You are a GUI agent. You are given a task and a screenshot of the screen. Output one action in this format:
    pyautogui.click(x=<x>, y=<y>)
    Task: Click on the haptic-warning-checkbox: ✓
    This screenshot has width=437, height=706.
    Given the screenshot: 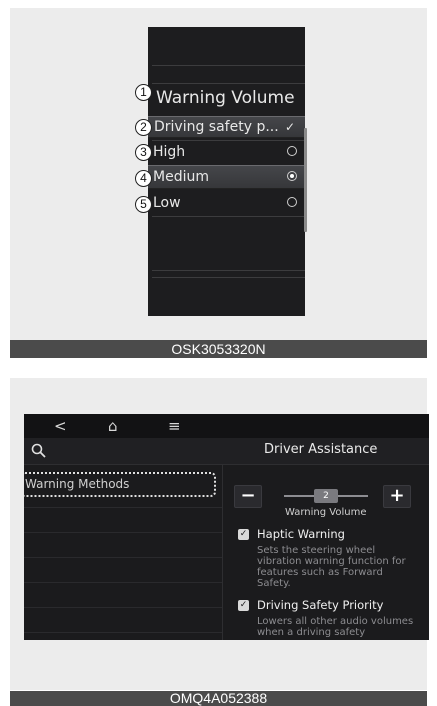 What is the action you would take?
    pyautogui.click(x=243, y=534)
    